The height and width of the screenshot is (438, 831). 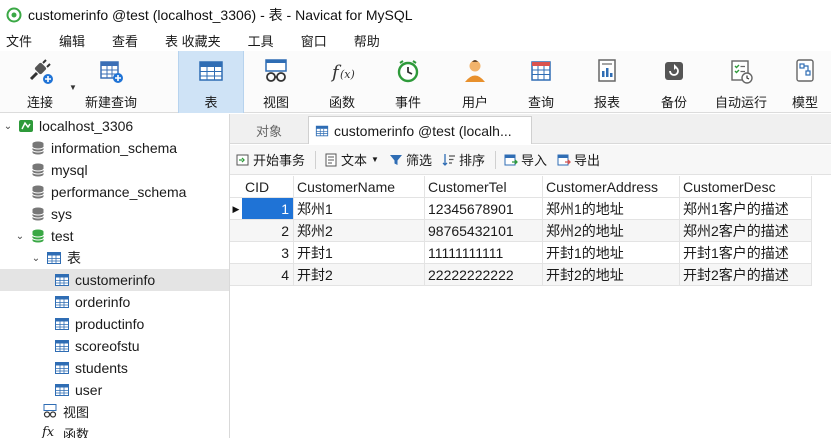 What do you see at coordinates (62, 236) in the screenshot?
I see `tree-db-label: test` at bounding box center [62, 236].